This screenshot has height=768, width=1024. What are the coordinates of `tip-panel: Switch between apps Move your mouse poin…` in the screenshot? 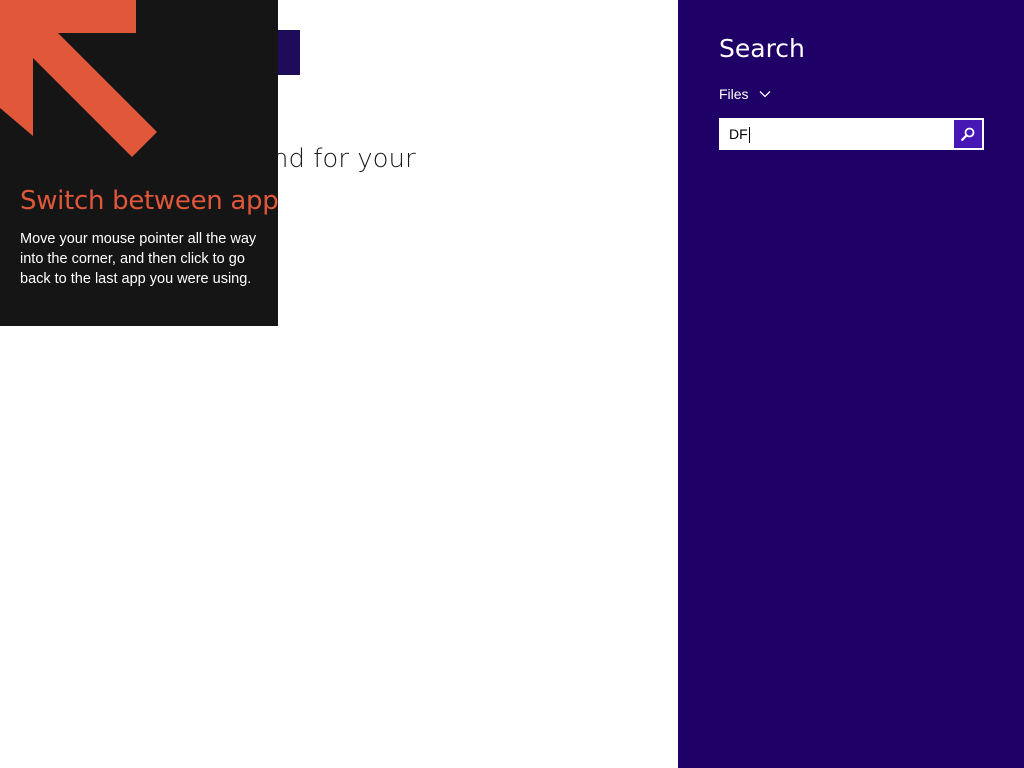 It's located at (139, 163).